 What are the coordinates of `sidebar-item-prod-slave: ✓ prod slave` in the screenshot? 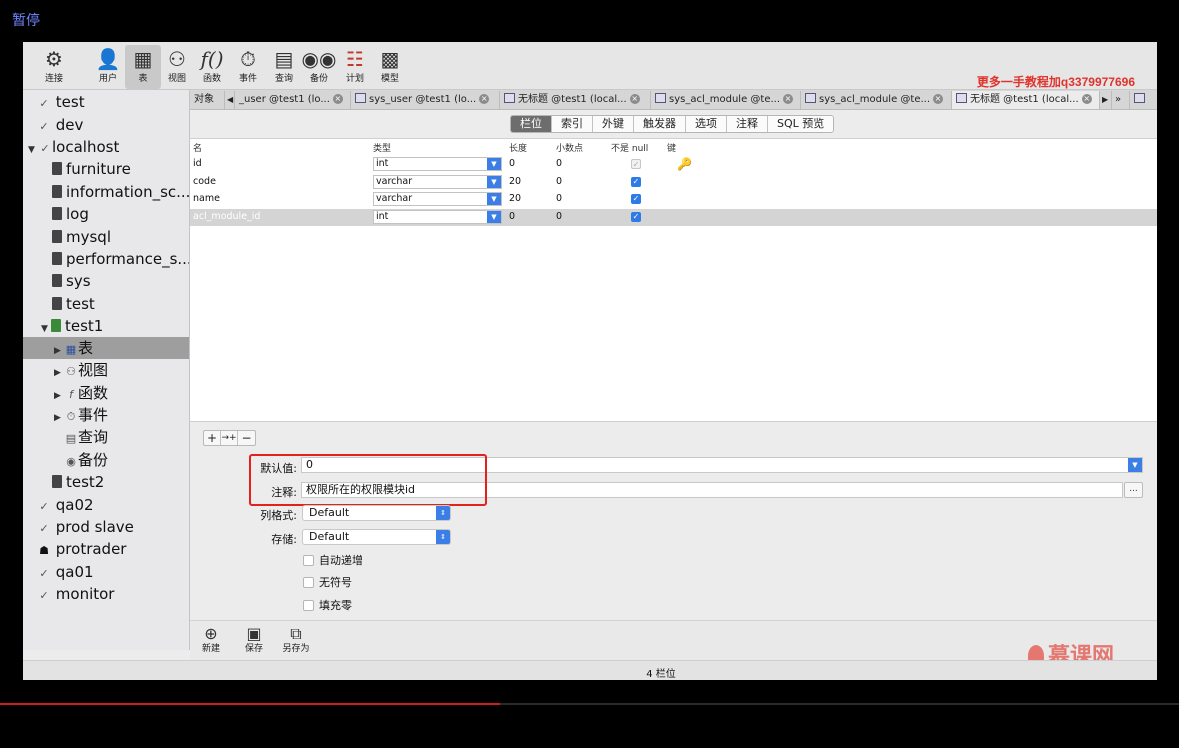 It's located at (106, 527).